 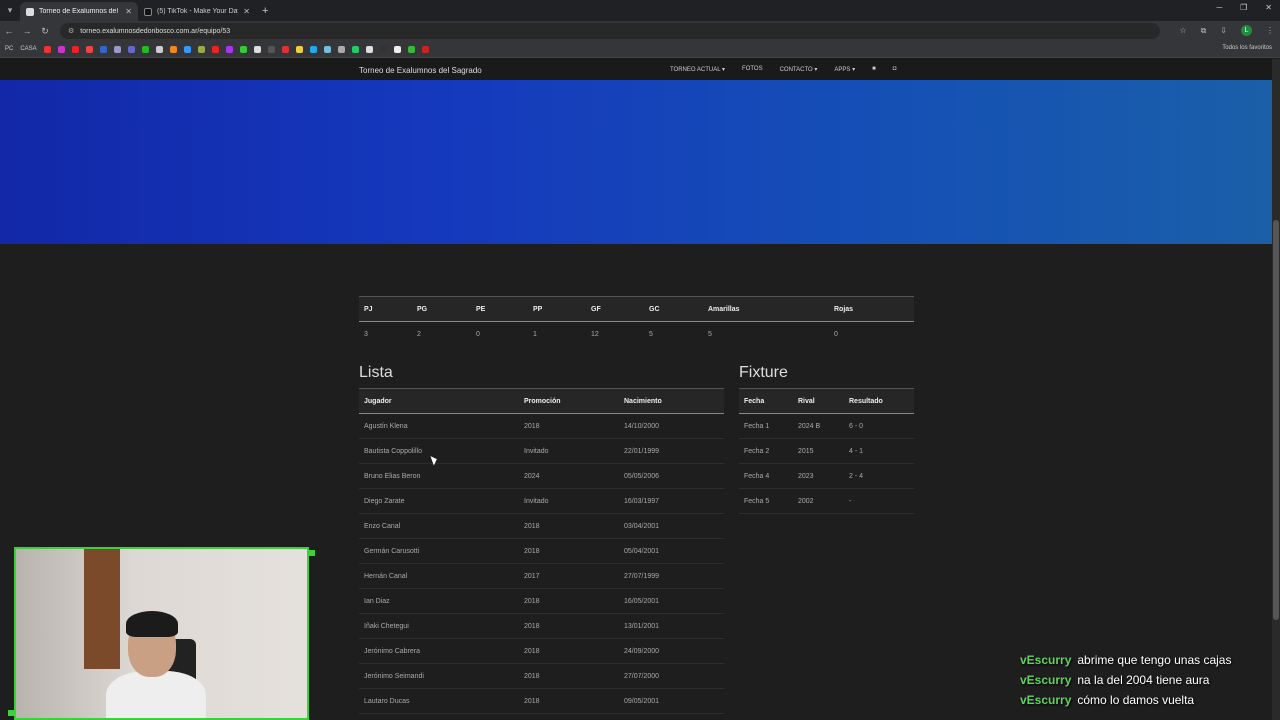 What do you see at coordinates (671, 576) in the screenshot?
I see `player-birthdate: 27/07/1999` at bounding box center [671, 576].